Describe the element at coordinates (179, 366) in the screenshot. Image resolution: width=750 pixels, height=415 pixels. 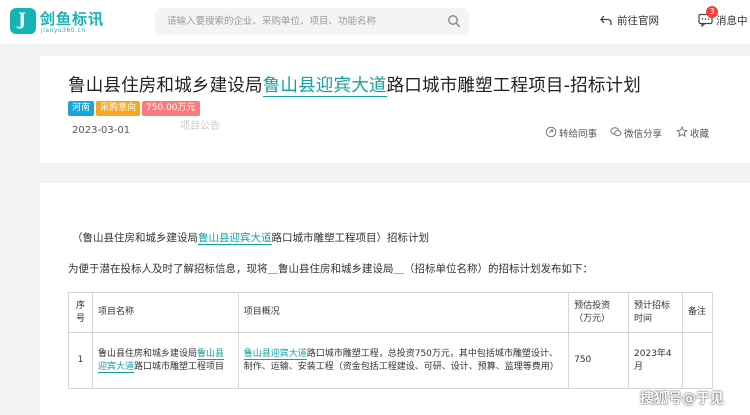
I see `cell-name-suffix: 路口城市雕塑工程项目` at that location.